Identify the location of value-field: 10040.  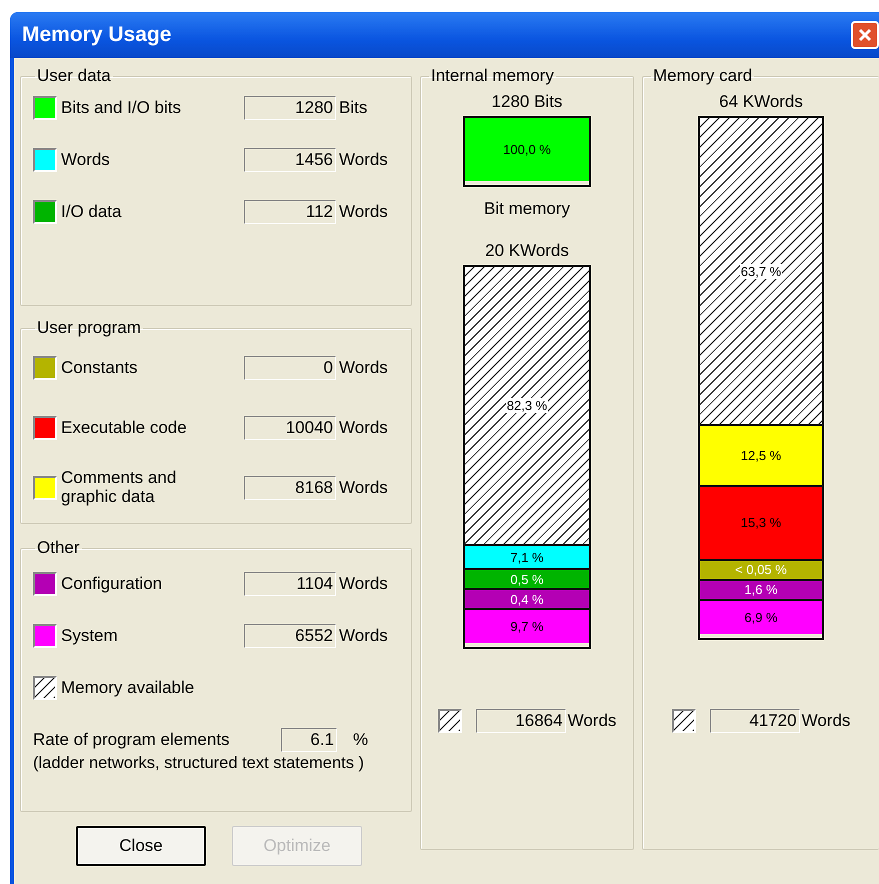
(290, 428).